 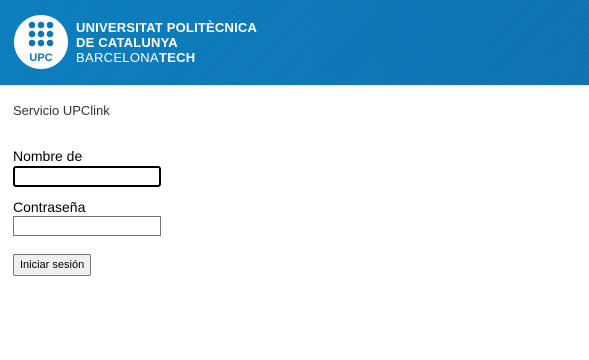 What do you see at coordinates (40, 58) in the screenshot?
I see `upc-mark-text: UPC` at bounding box center [40, 58].